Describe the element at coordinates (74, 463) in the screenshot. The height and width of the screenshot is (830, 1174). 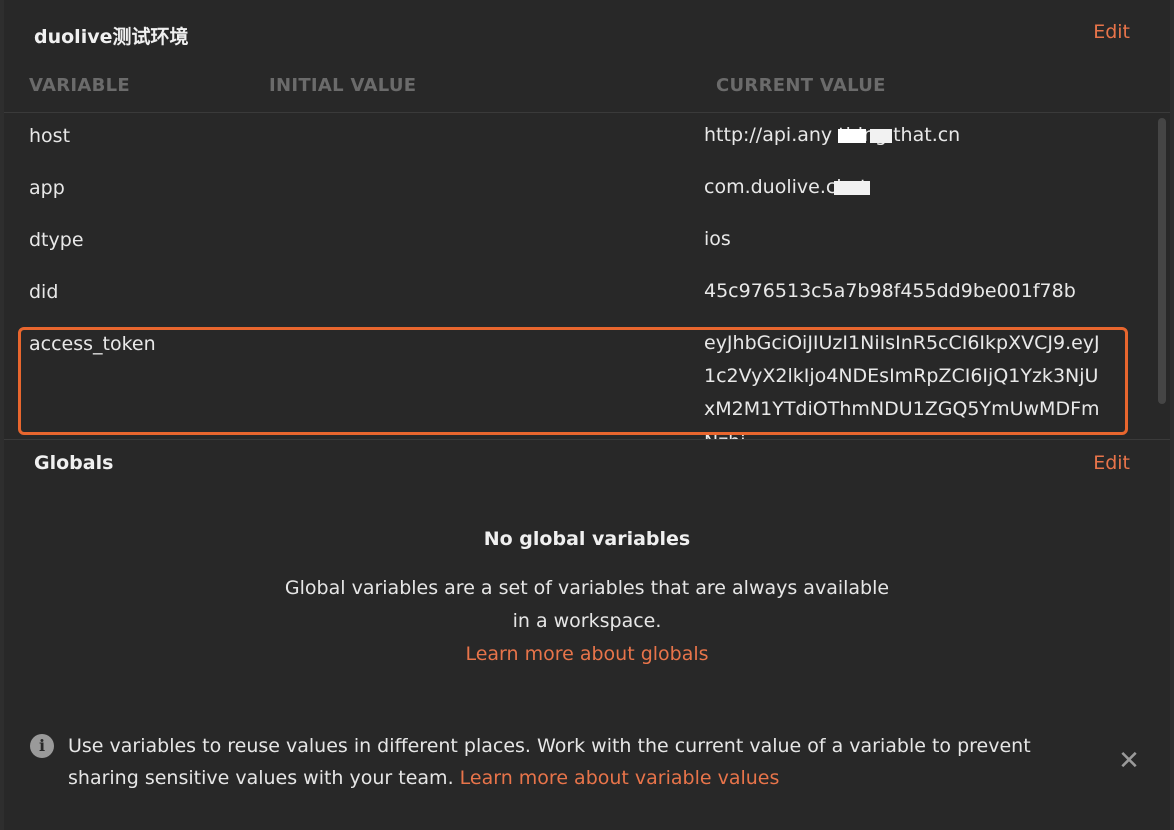
I see `globals-title: Globals` at that location.